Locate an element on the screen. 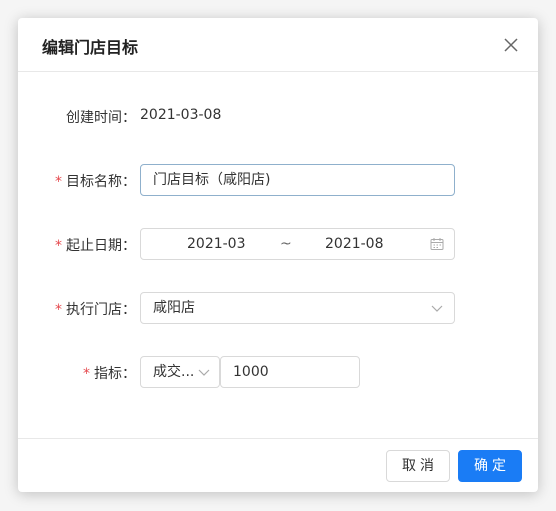 The image size is (556, 511). date-end: 2021-08 is located at coordinates (354, 244).